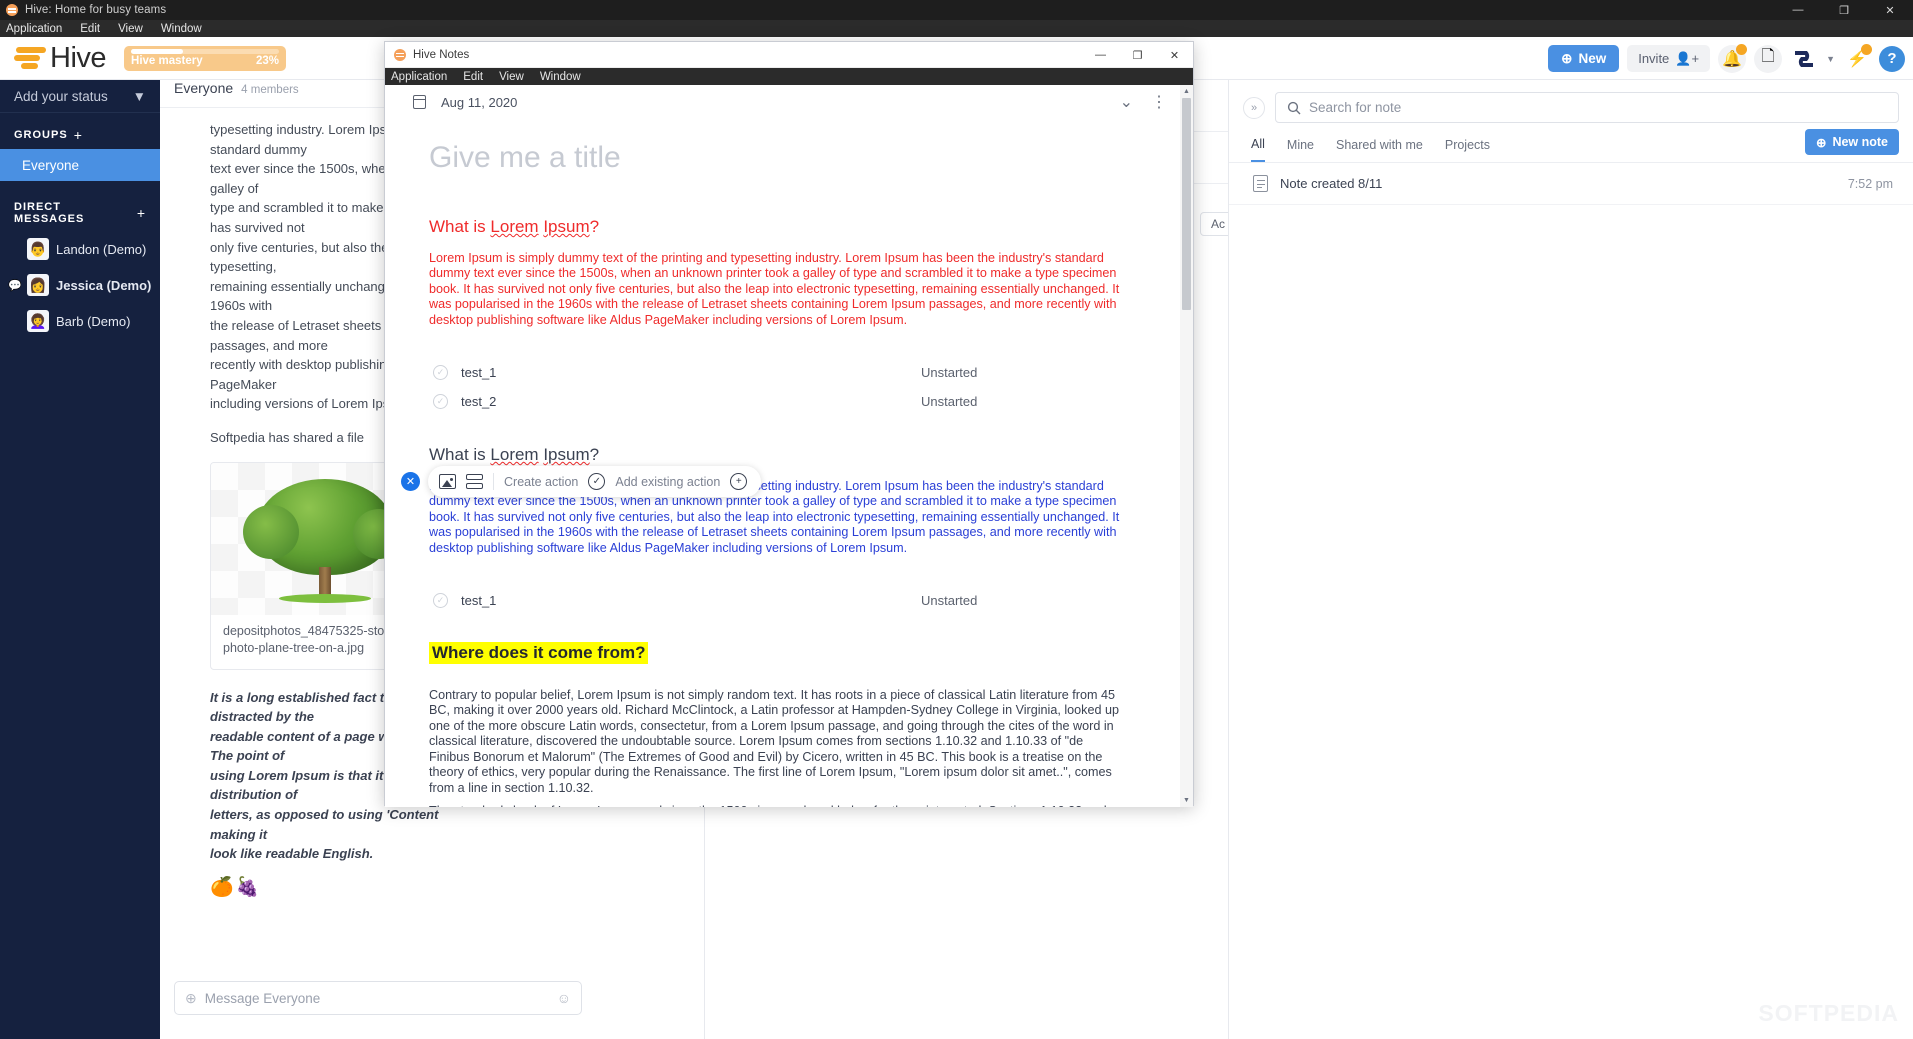 This screenshot has width=1913, height=1039. I want to click on new-button: ⊕ New, so click(1584, 58).